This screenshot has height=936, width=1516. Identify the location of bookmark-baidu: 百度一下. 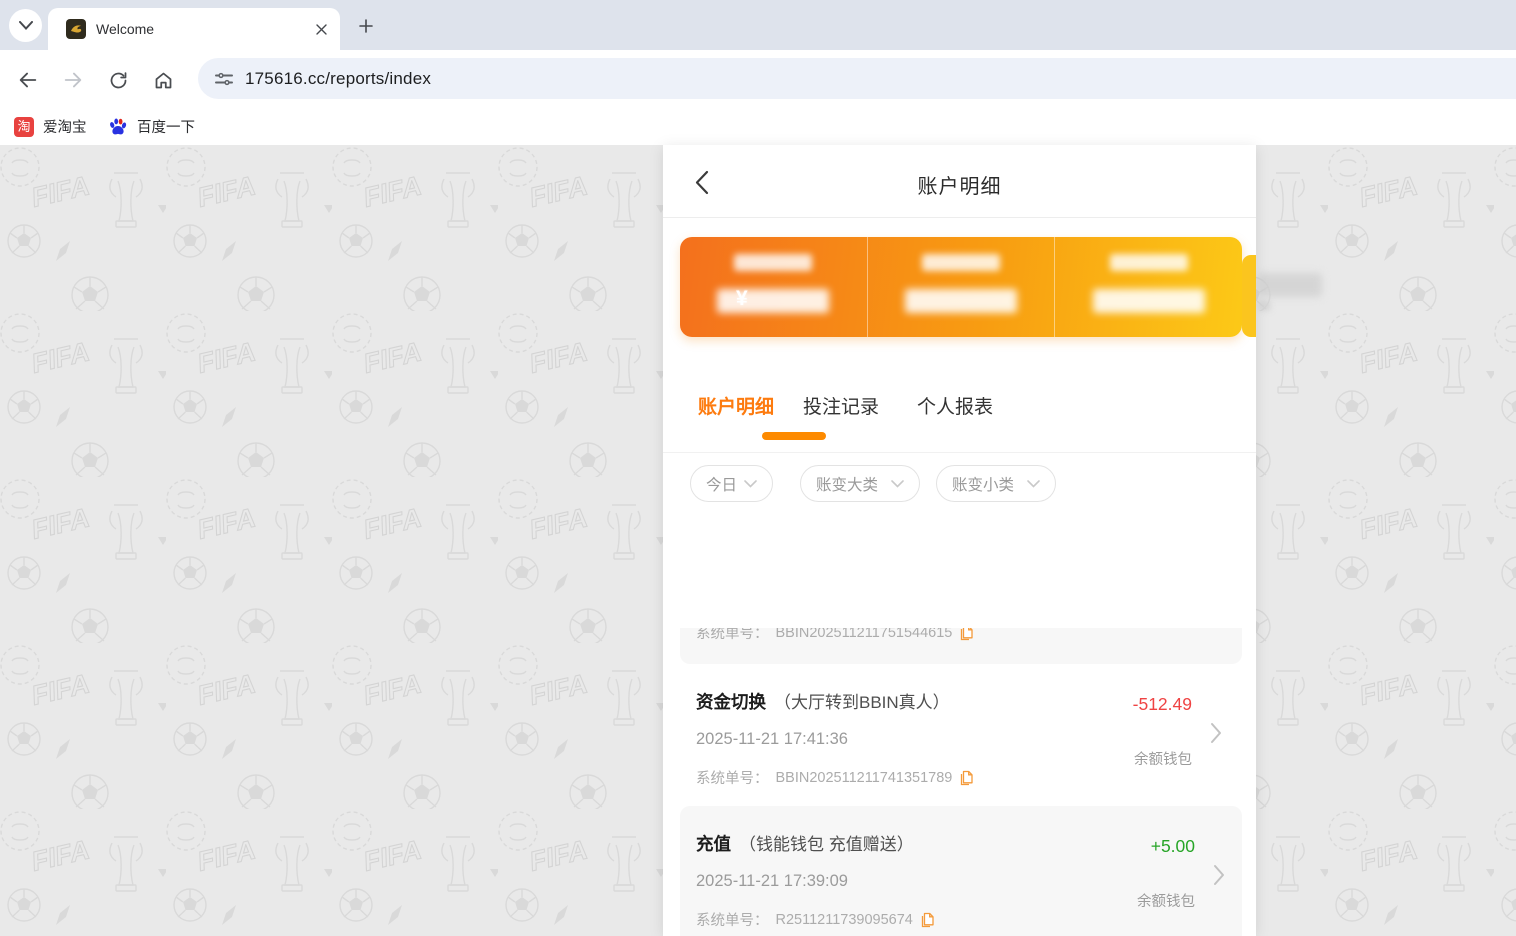
(151, 126).